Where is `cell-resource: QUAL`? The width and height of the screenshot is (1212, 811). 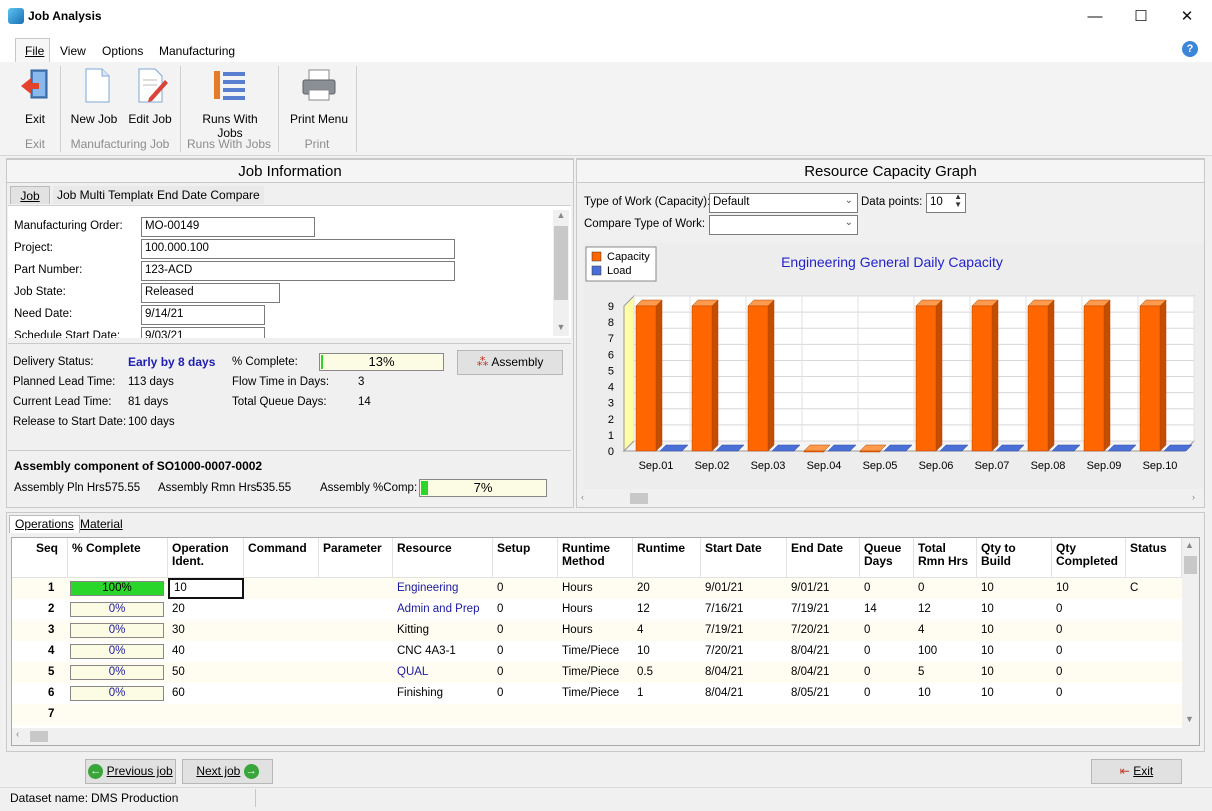
cell-resource: QUAL is located at coordinates (443, 672).